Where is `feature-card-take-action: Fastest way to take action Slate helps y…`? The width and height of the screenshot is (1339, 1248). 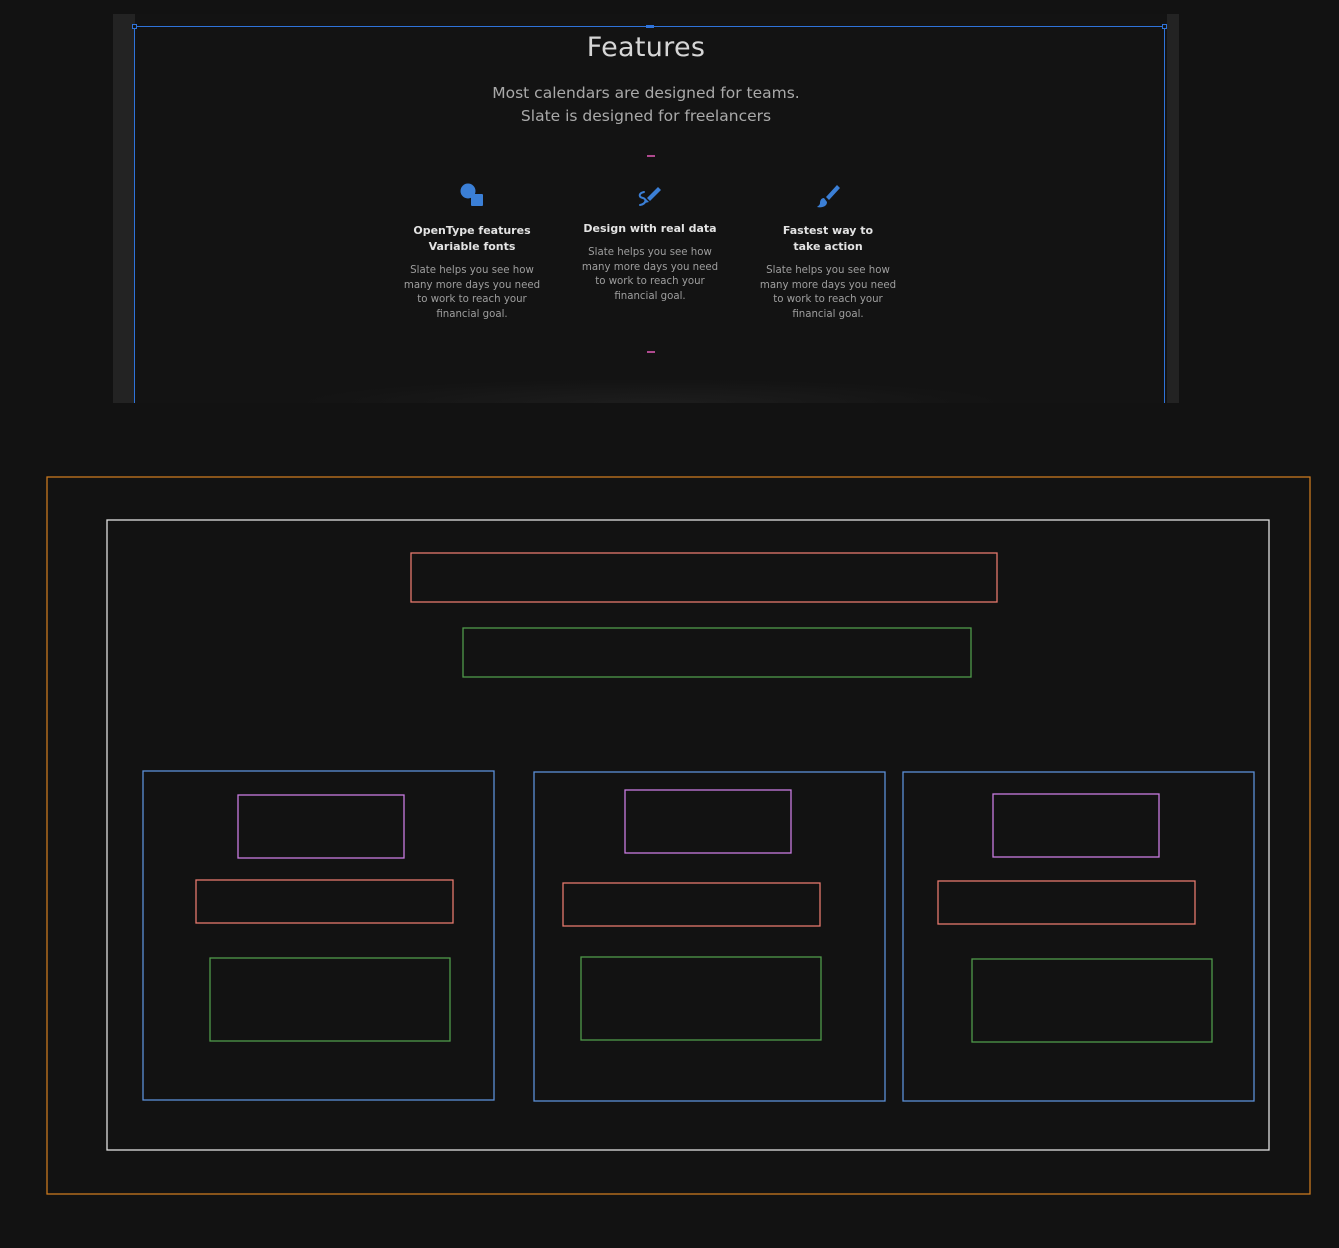
feature-card-take-action: Fastest way to take action Slate helps y… is located at coordinates (828, 251).